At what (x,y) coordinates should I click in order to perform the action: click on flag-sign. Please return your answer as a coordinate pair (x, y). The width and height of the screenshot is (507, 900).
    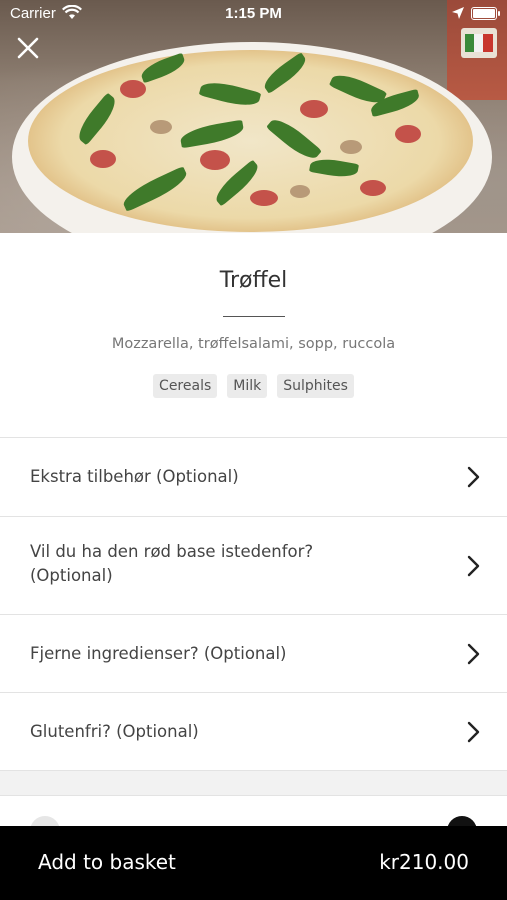
    Looking at the image, I should click on (479, 43).